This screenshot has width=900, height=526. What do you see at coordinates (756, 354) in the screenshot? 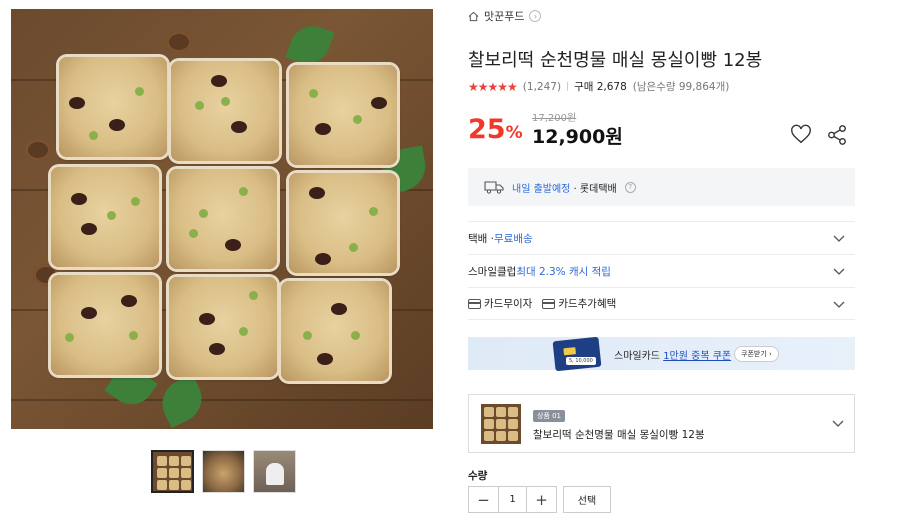
I see `coupon-button: 쿠폰받기 ›` at bounding box center [756, 354].